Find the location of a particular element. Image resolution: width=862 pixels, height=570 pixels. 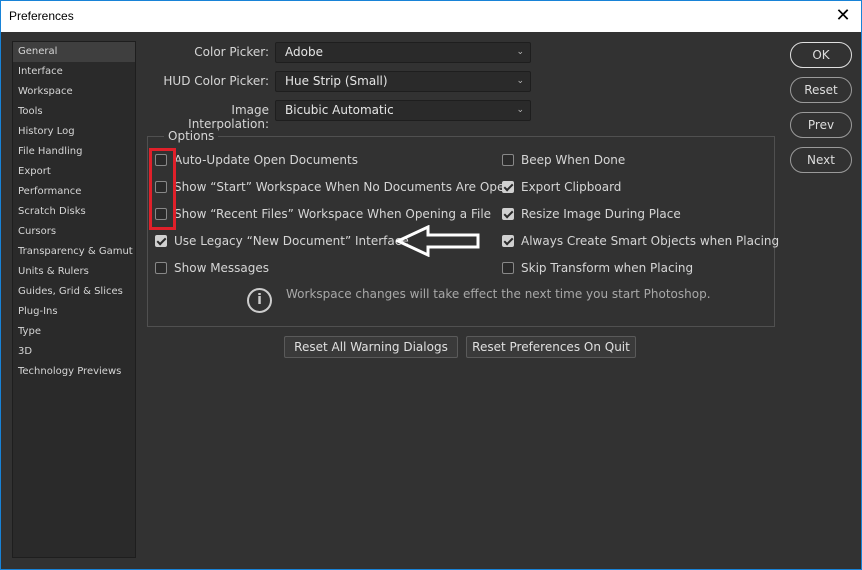

option-checkbox: Resize Image During Place is located at coordinates (591, 214).